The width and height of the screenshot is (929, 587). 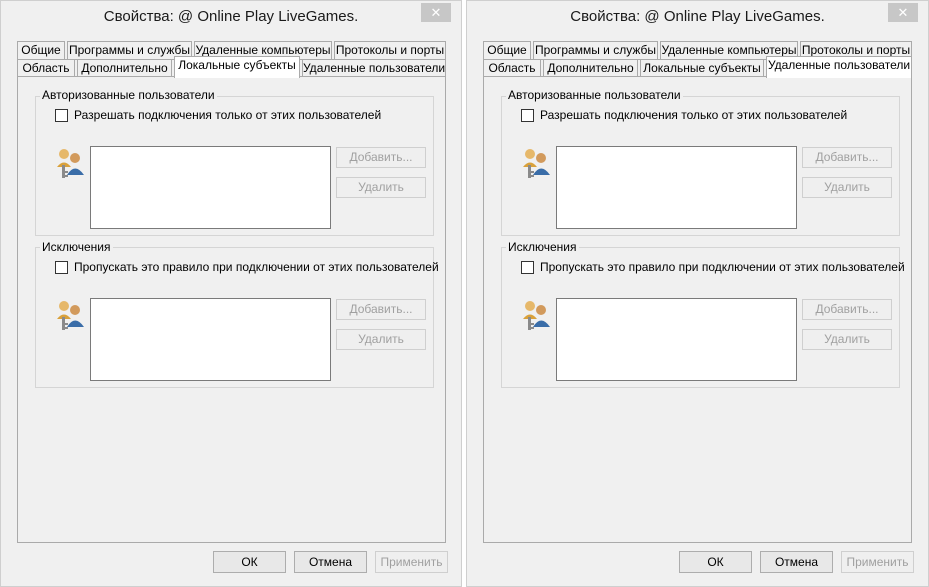 What do you see at coordinates (390, 50) in the screenshot?
I see `tab-protocols-ports: Протоколы и порты` at bounding box center [390, 50].